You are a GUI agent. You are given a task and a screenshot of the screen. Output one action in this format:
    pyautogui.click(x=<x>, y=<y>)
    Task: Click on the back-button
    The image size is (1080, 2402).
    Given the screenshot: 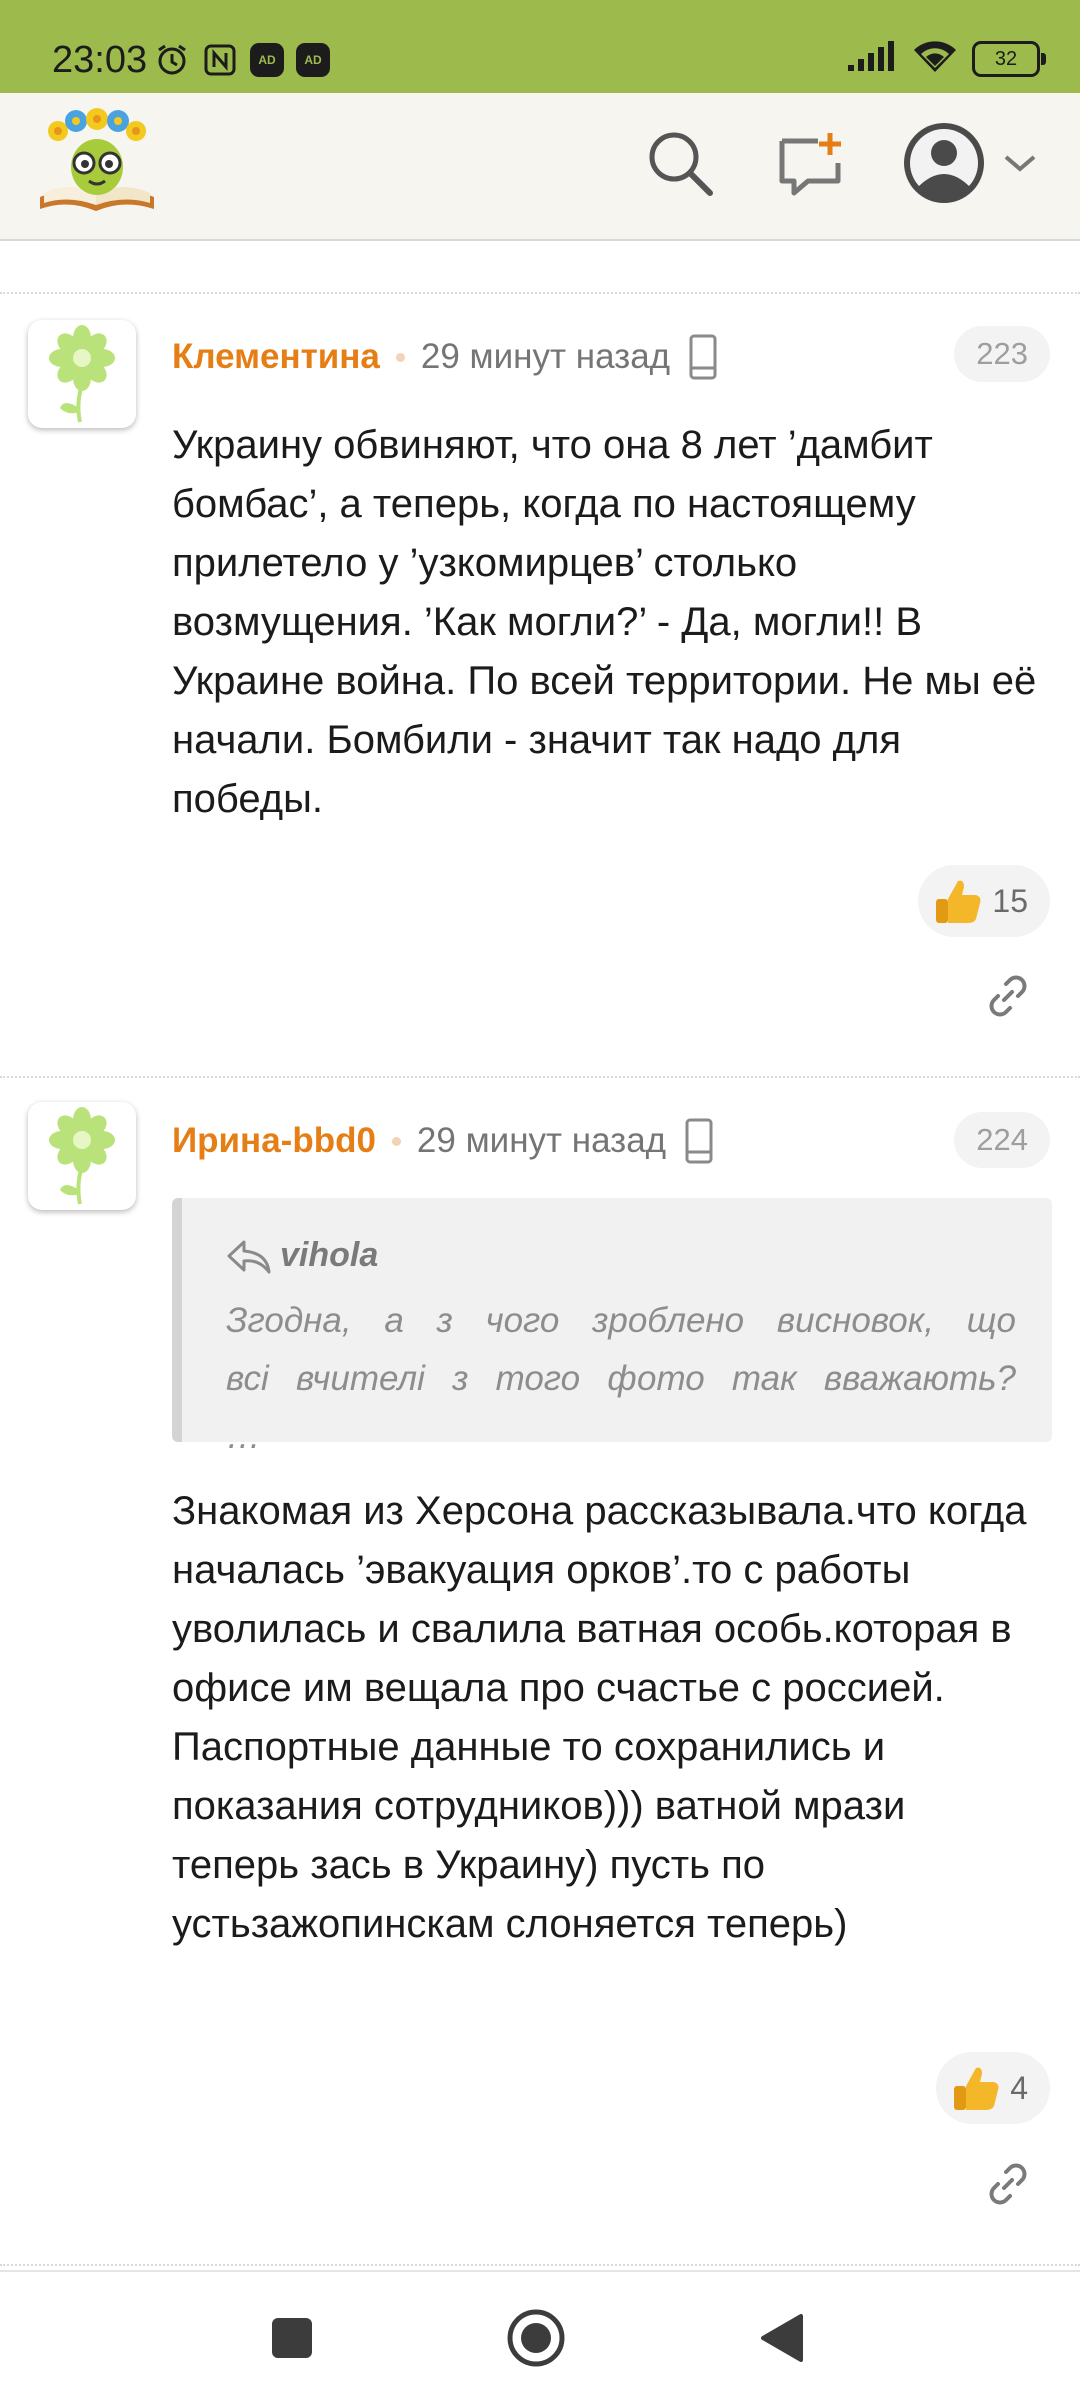 What is the action you would take?
    pyautogui.click(x=780, y=2338)
    